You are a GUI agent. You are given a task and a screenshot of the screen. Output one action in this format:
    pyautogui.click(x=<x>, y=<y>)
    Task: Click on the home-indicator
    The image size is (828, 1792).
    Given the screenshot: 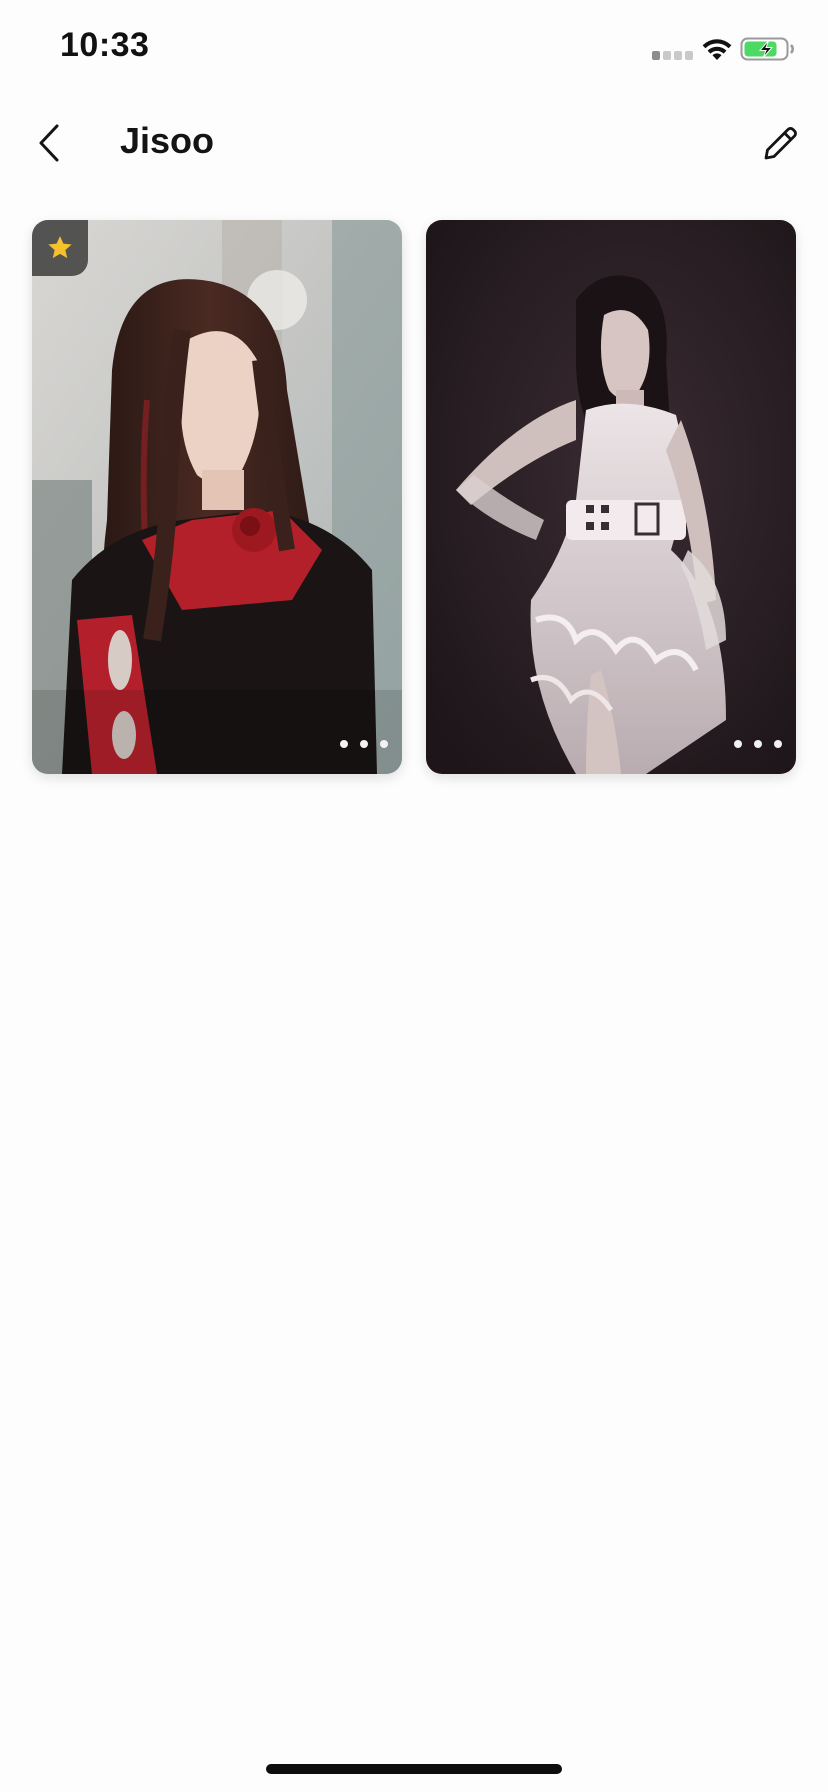 What is the action you would take?
    pyautogui.click(x=414, y=1769)
    